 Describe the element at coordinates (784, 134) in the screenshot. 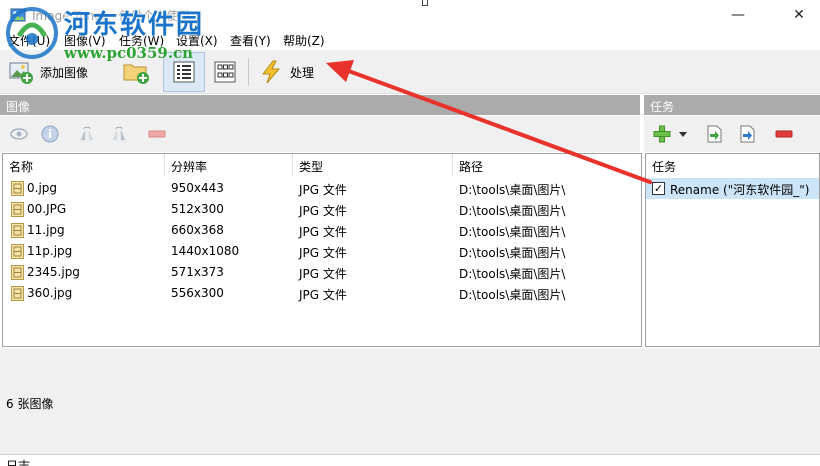

I see `remove-task-icon` at that location.